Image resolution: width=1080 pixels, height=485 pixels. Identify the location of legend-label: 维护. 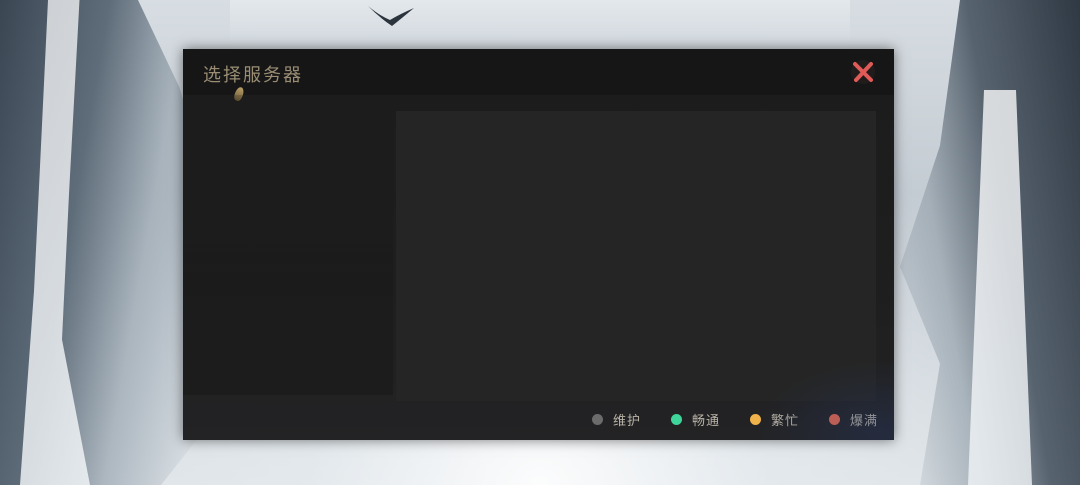
(626, 421).